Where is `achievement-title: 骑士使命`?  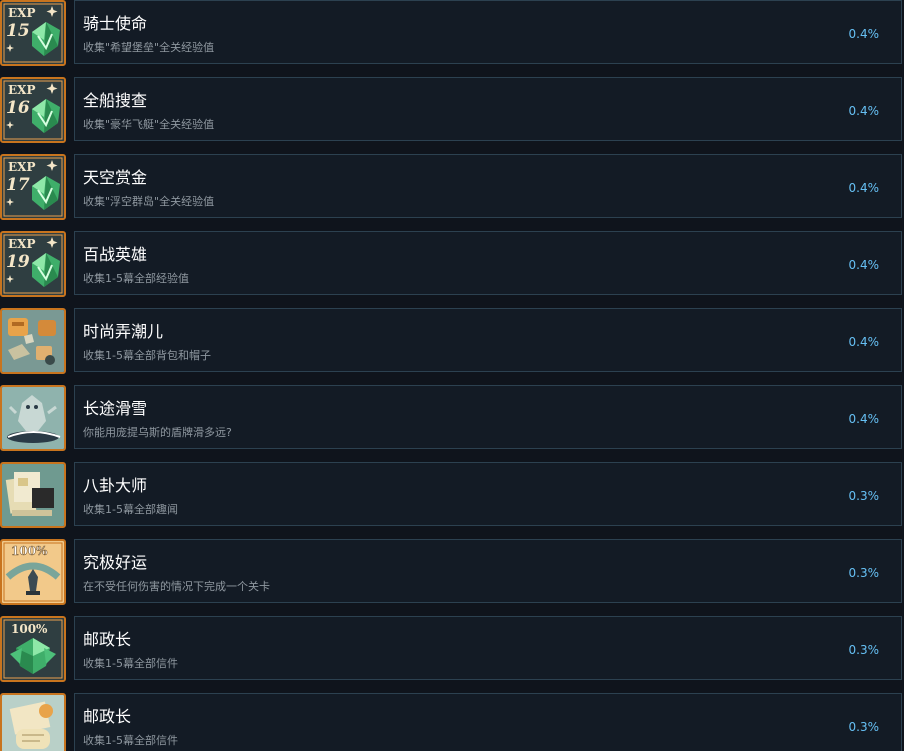
achievement-title: 骑士使命 is located at coordinates (115, 23).